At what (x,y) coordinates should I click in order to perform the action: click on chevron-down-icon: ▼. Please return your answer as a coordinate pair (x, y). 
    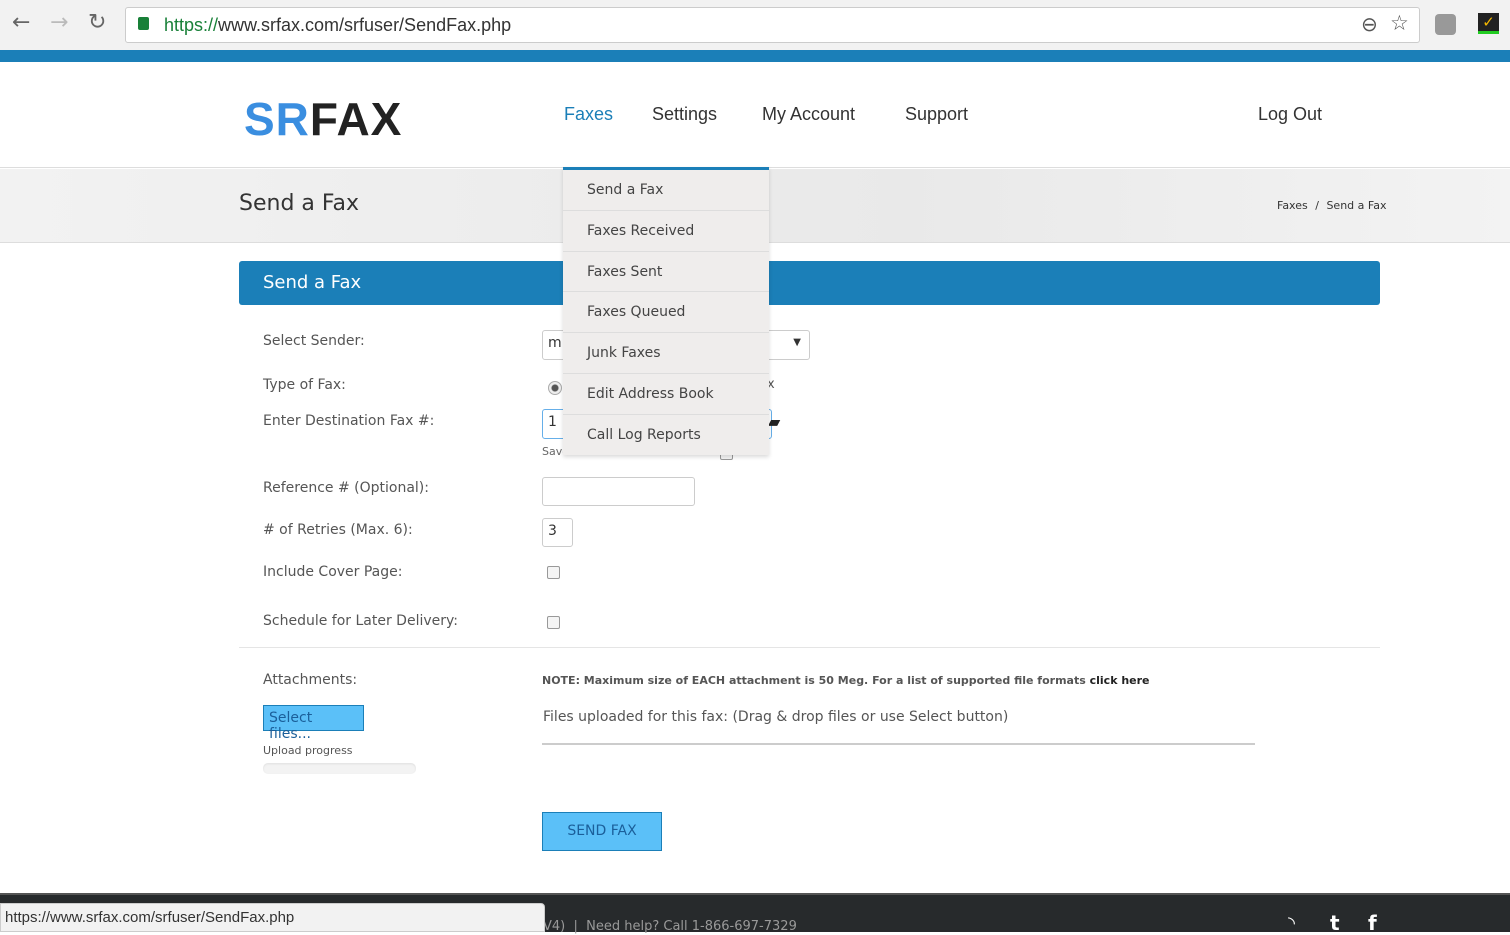
    Looking at the image, I should click on (797, 342).